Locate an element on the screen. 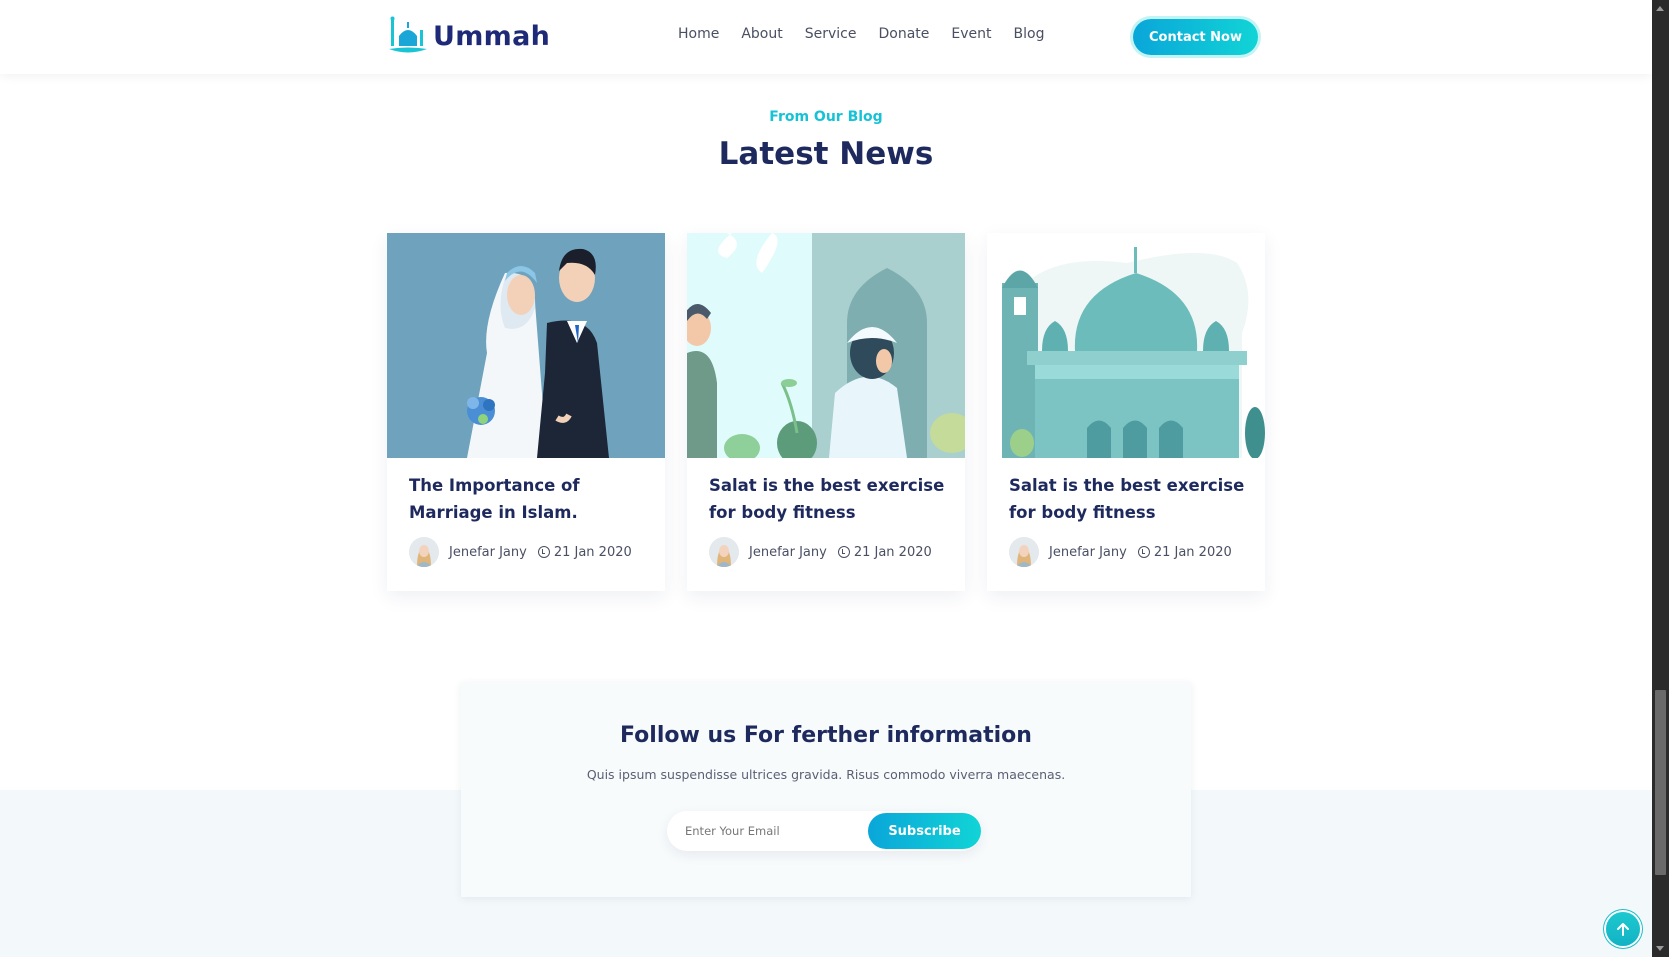 The height and width of the screenshot is (957, 1669). scrollbar-thumb is located at coordinates (1660, 782).